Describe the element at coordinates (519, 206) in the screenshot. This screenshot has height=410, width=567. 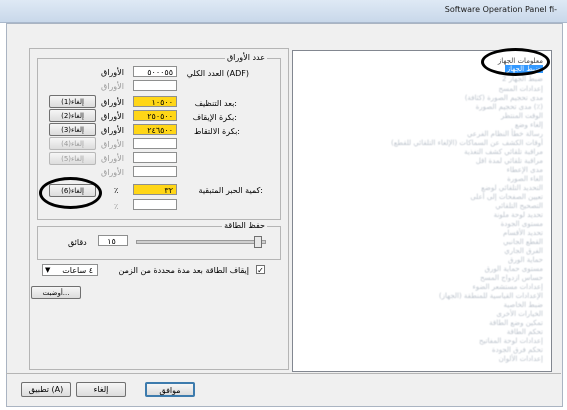
I see `tree-item: التصحيح التلقائي` at that location.